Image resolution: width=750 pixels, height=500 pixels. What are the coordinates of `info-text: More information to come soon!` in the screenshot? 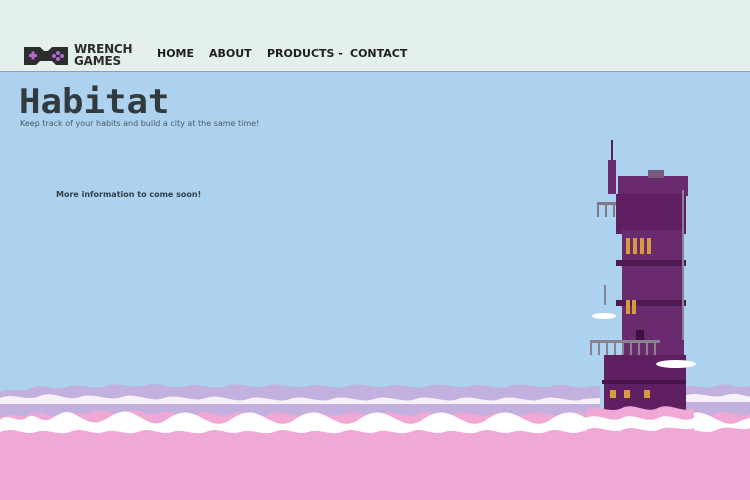 It's located at (129, 194).